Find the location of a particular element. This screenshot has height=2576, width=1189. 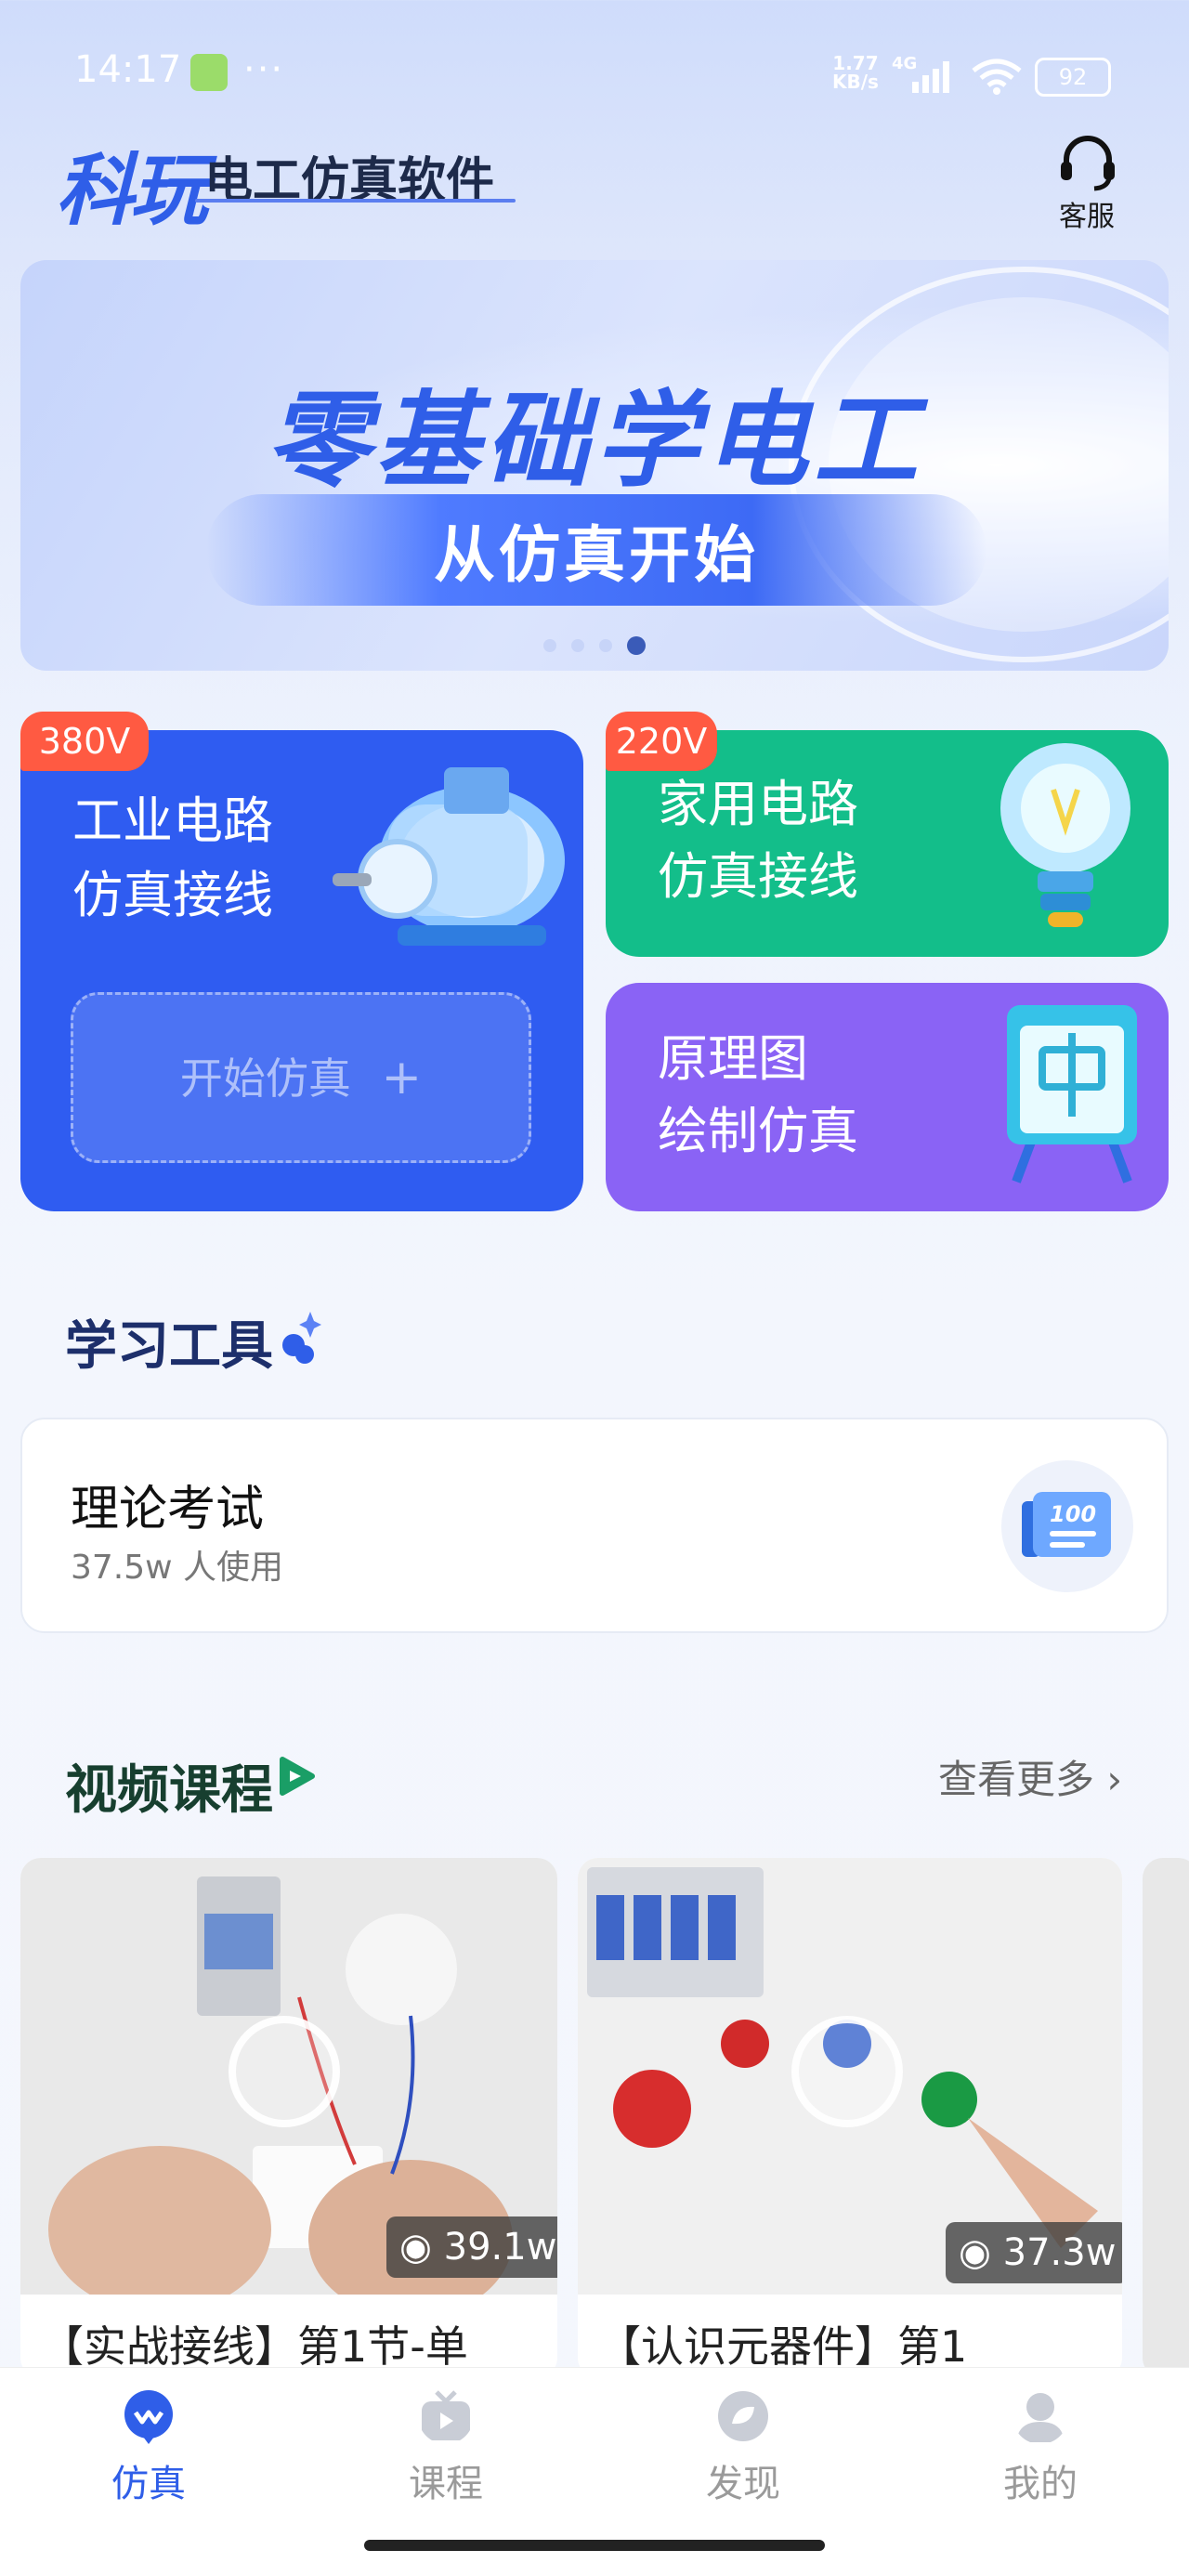

exam-icon-container: 100 is located at coordinates (1067, 1526).